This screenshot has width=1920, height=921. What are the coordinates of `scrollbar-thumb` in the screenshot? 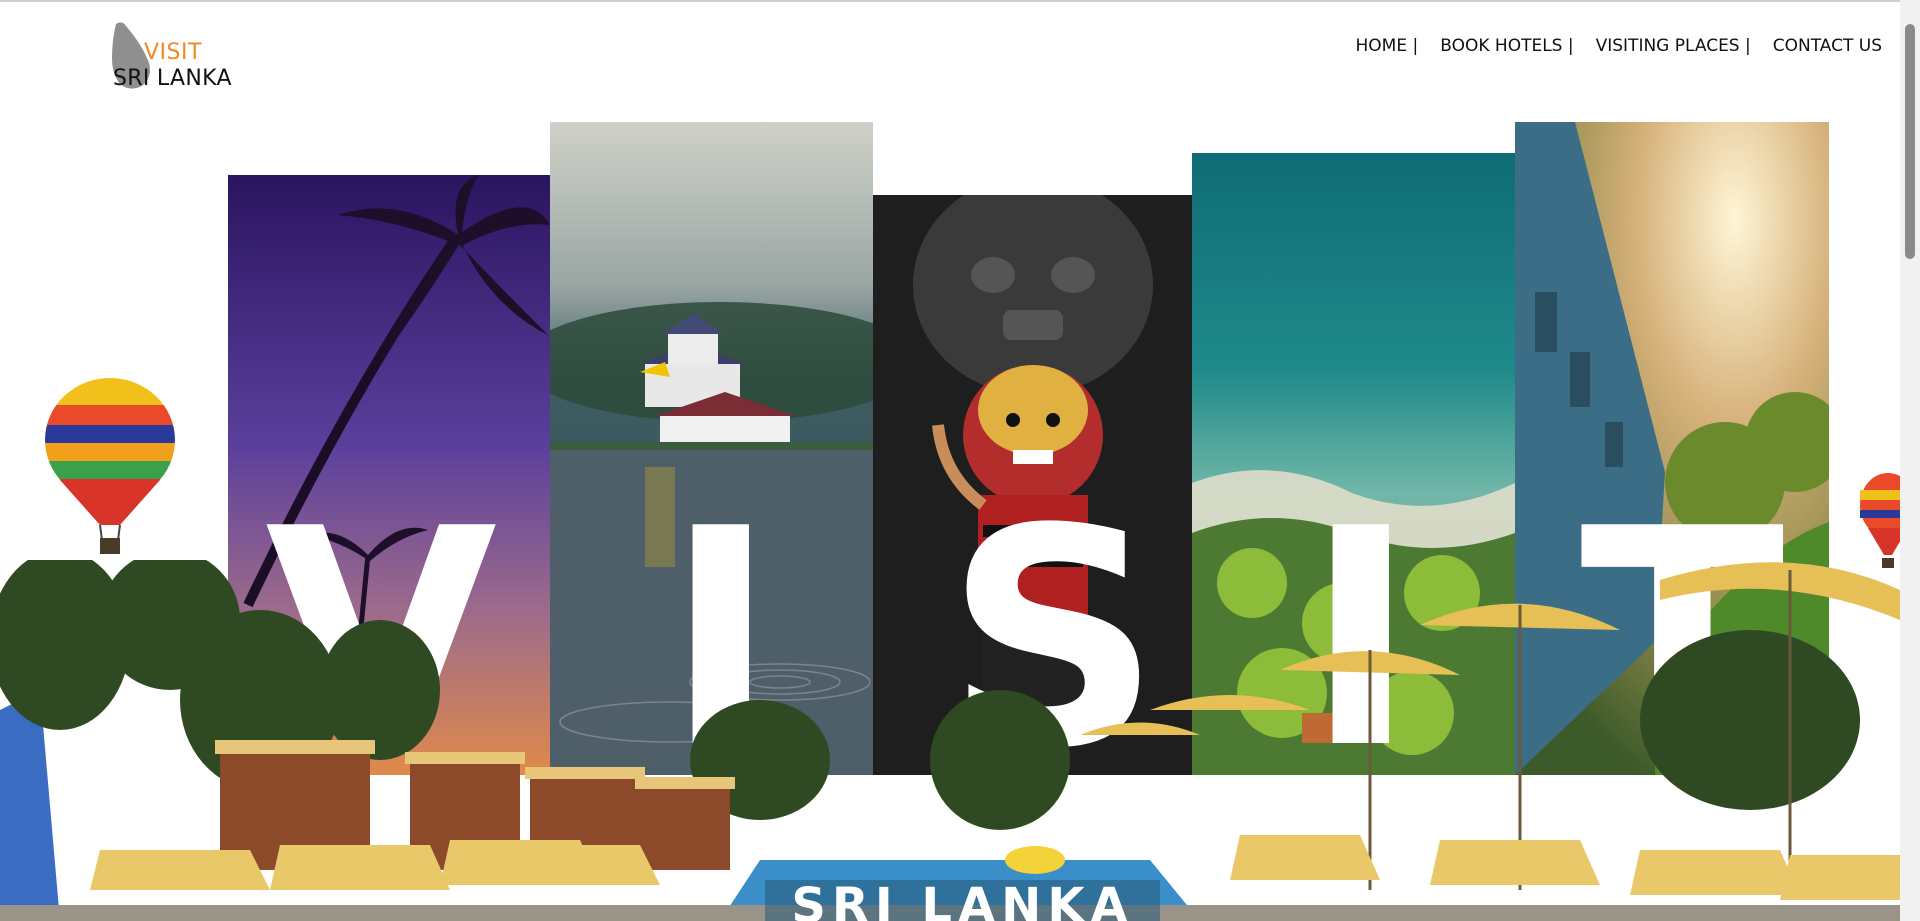 It's located at (1910, 141).